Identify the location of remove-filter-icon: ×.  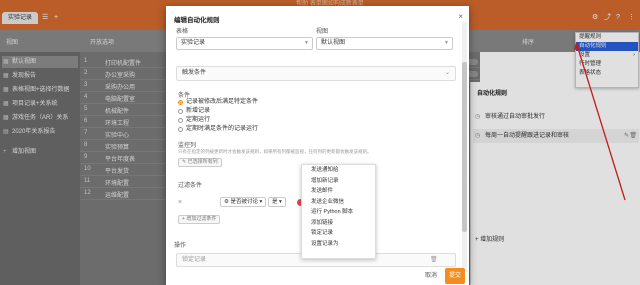
(180, 202).